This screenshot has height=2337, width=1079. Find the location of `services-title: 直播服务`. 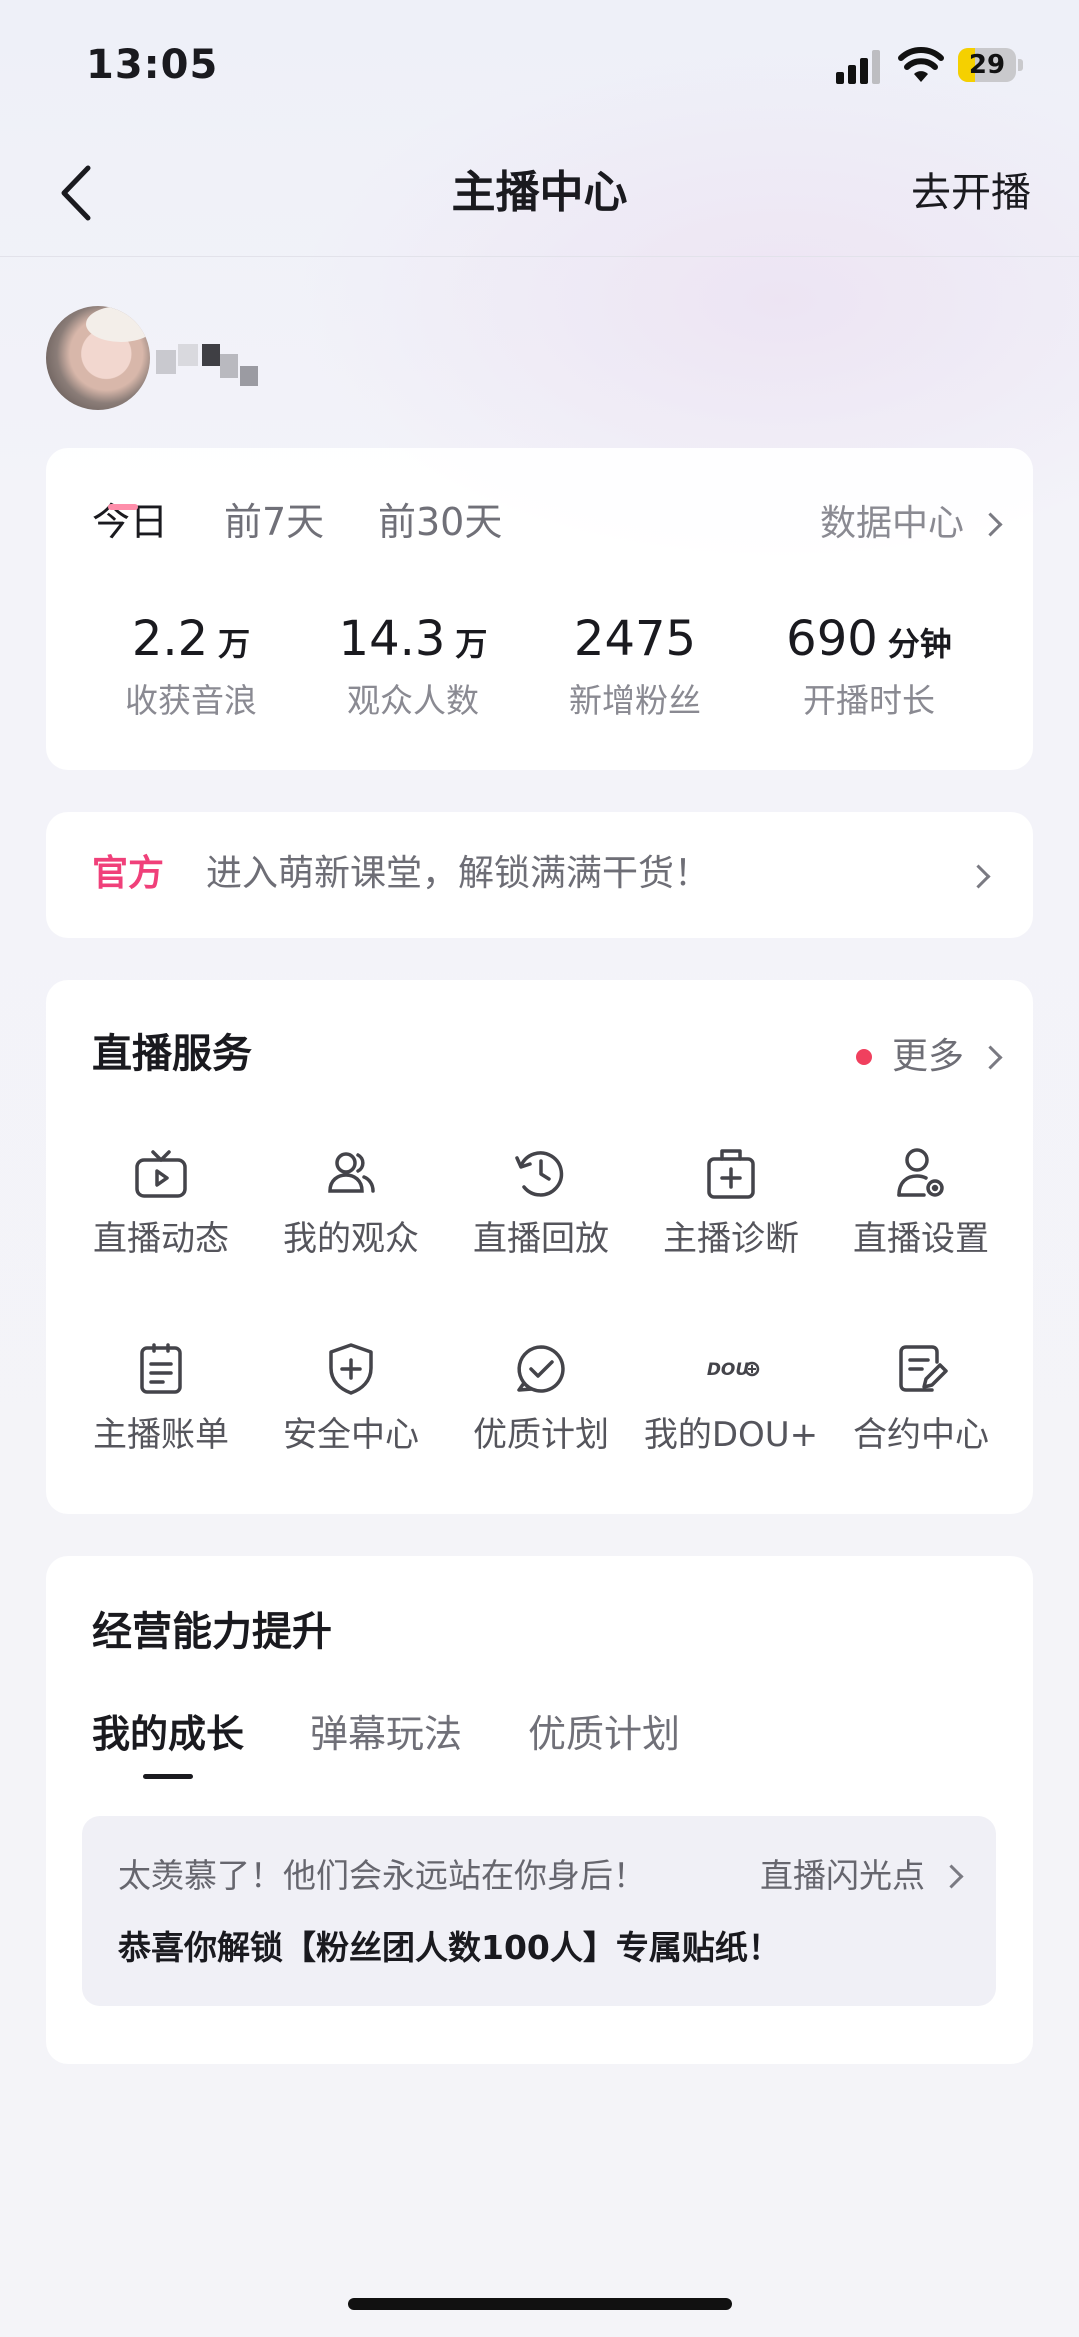

services-title: 直播服务 is located at coordinates (172, 1054).